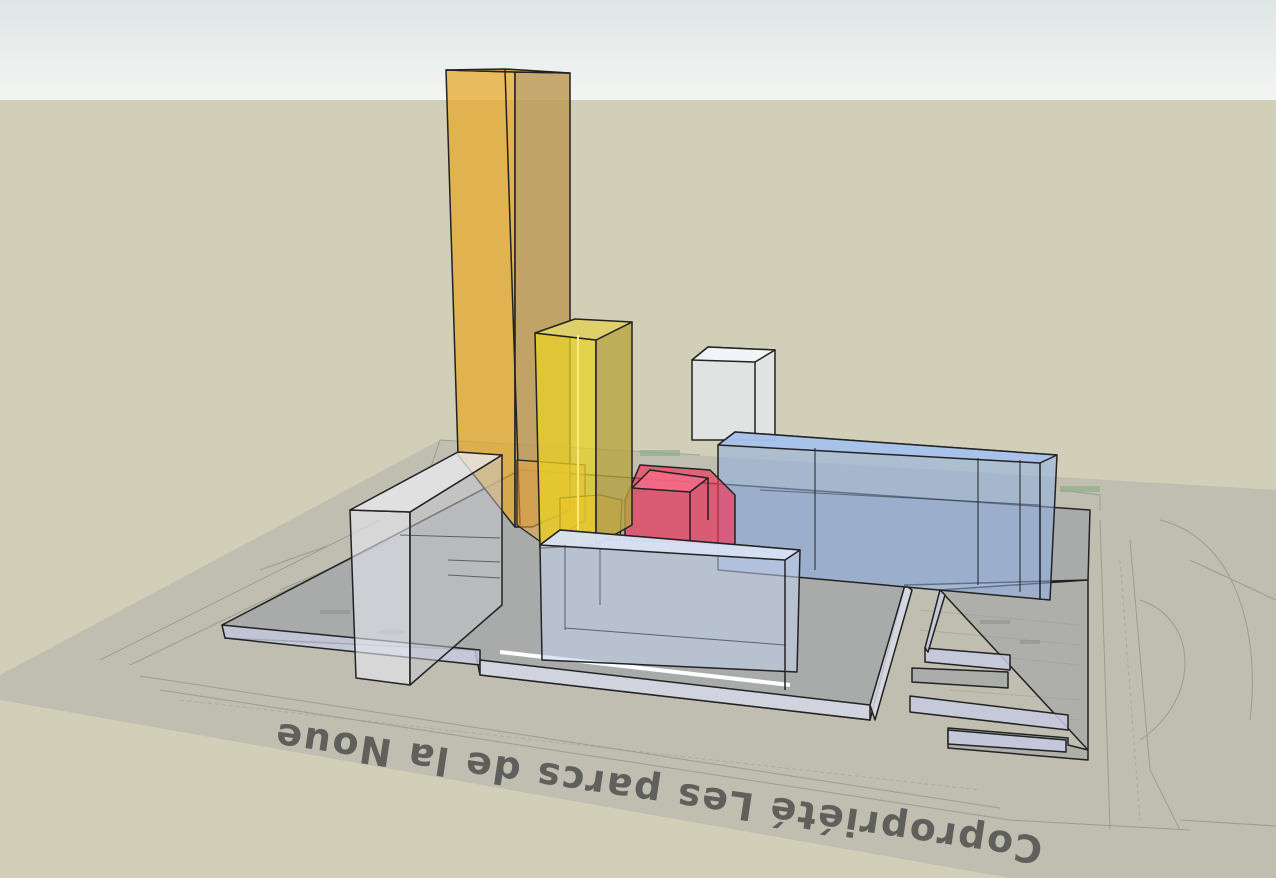  What do you see at coordinates (638, 50) in the screenshot?
I see `sky` at bounding box center [638, 50].